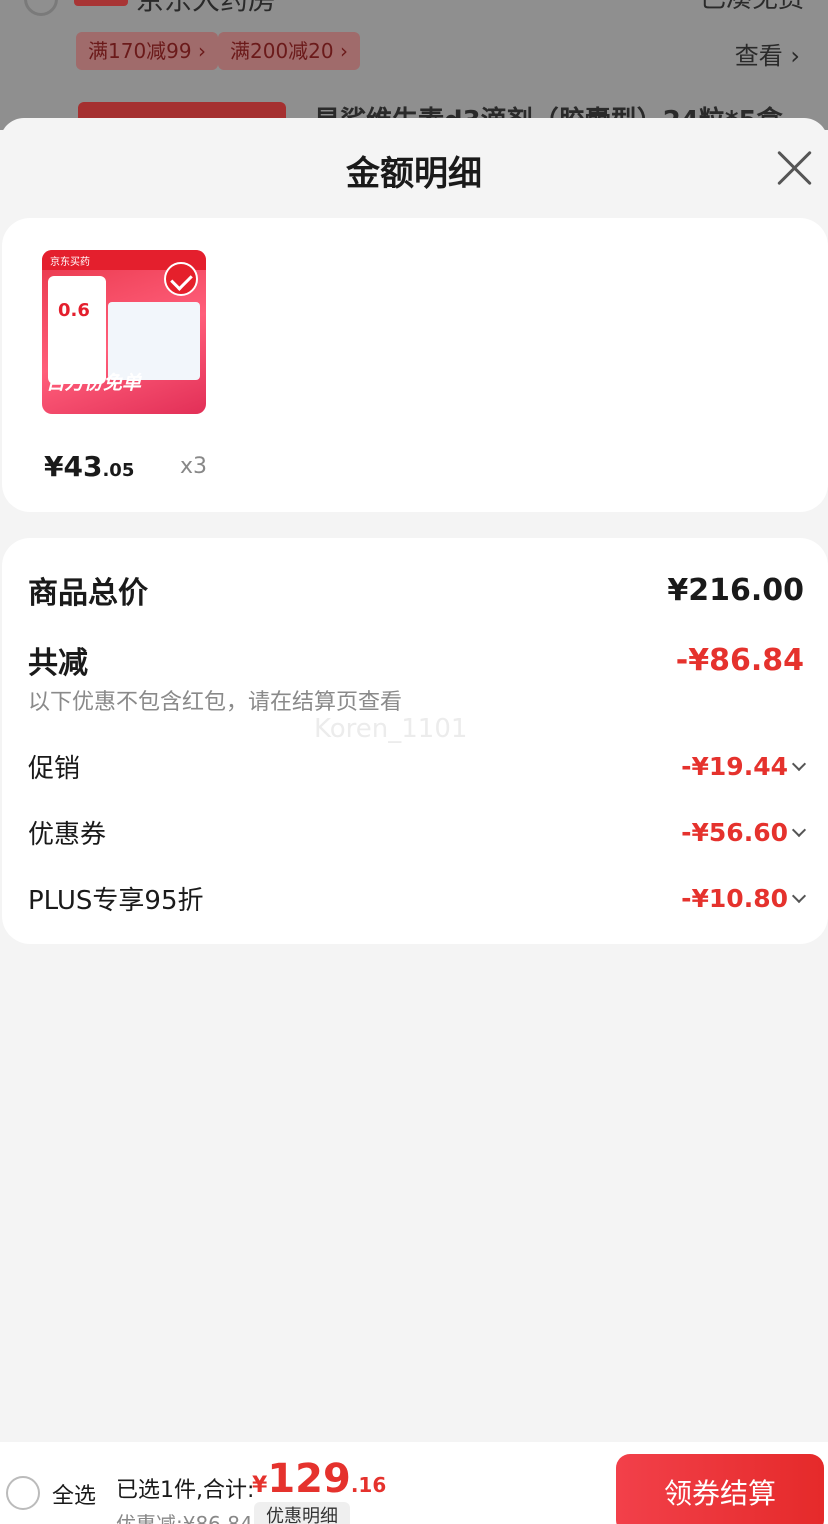 This screenshot has height=1524, width=828. I want to click on checkout-bar: 全选 已选1件,合计: ¥129.16 优惠减:¥86.84 优惠明细 领券结算, so click(414, 1483).